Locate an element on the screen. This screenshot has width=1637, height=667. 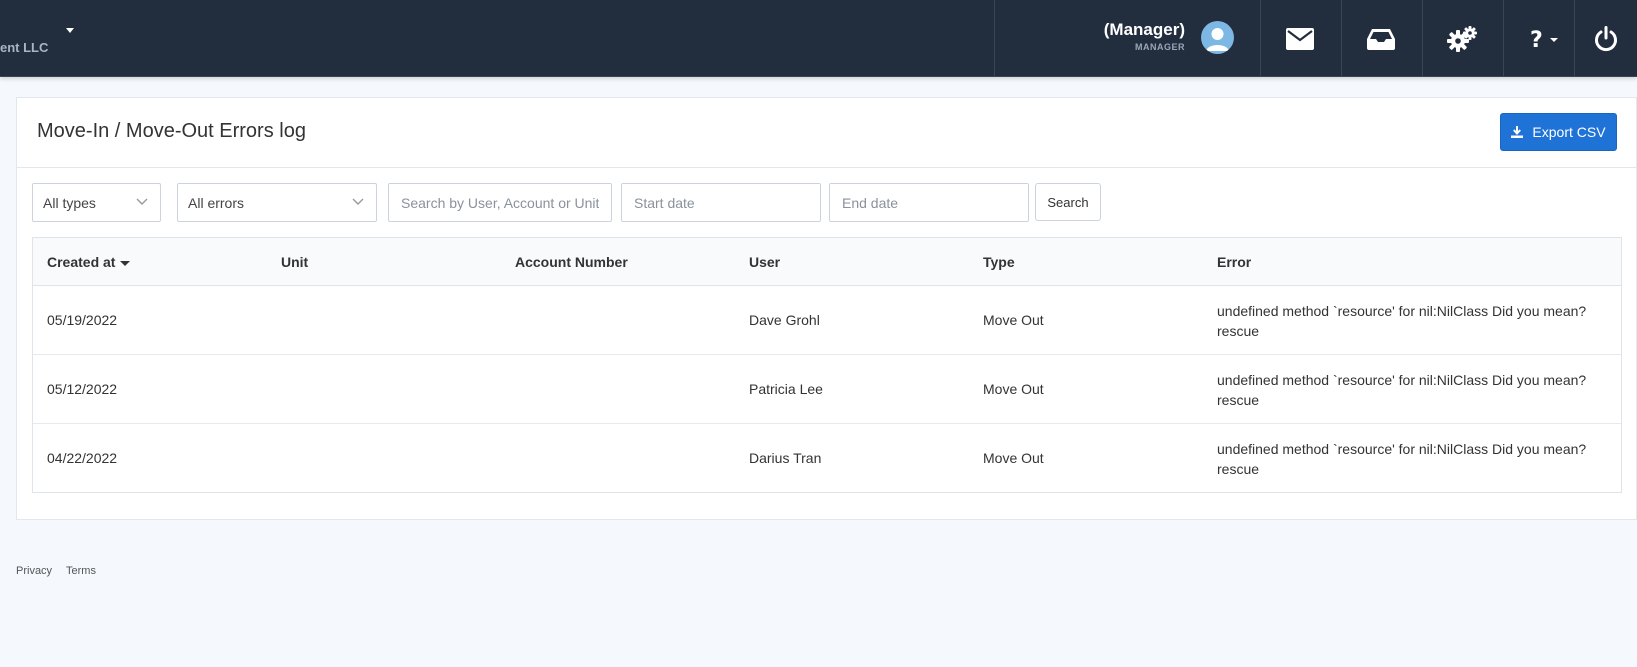
column-header-unit: Unit is located at coordinates (295, 262).